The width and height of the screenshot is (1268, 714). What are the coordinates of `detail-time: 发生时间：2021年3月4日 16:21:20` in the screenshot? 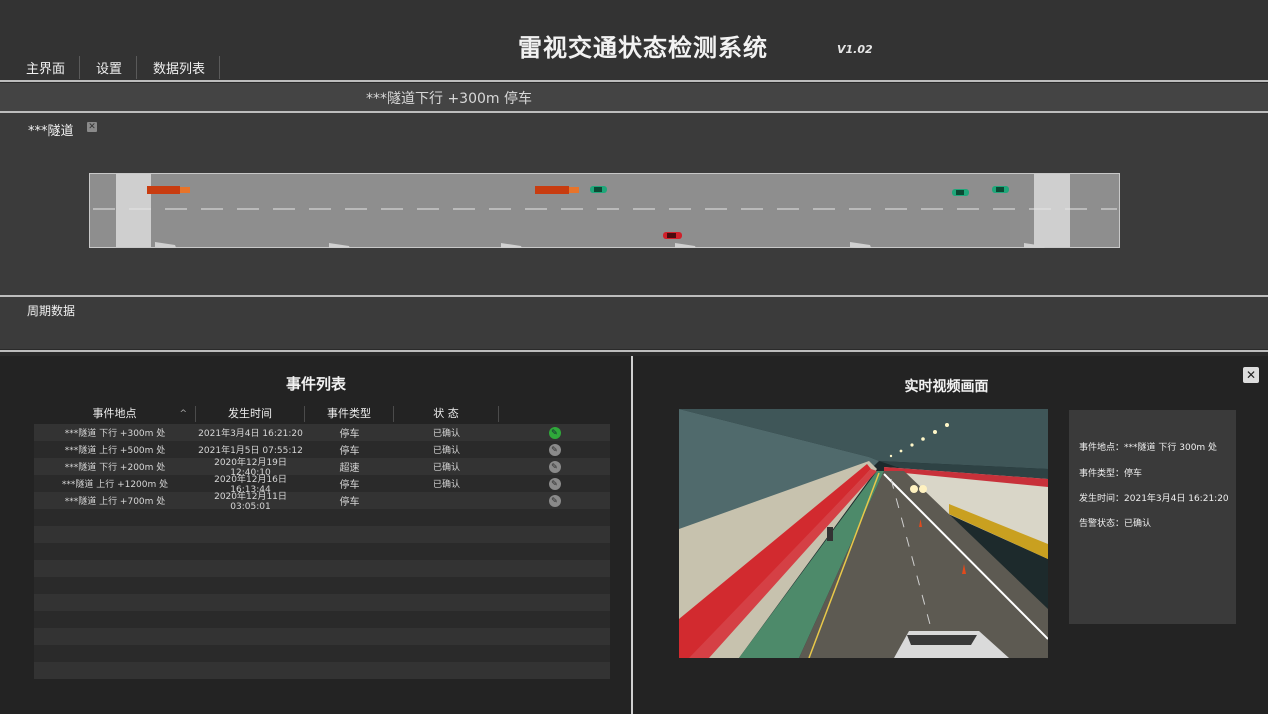 It's located at (1154, 499).